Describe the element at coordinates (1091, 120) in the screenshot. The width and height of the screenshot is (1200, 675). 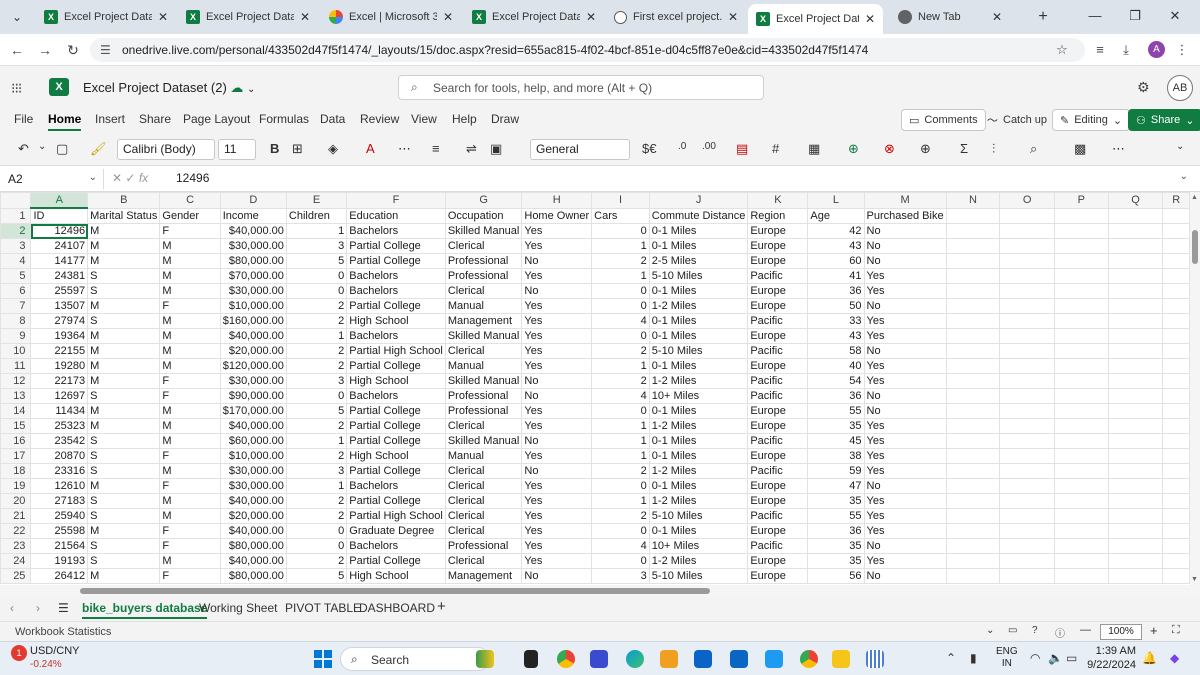
I see `editing-mode-button: ✎ Editing ⌄` at that location.